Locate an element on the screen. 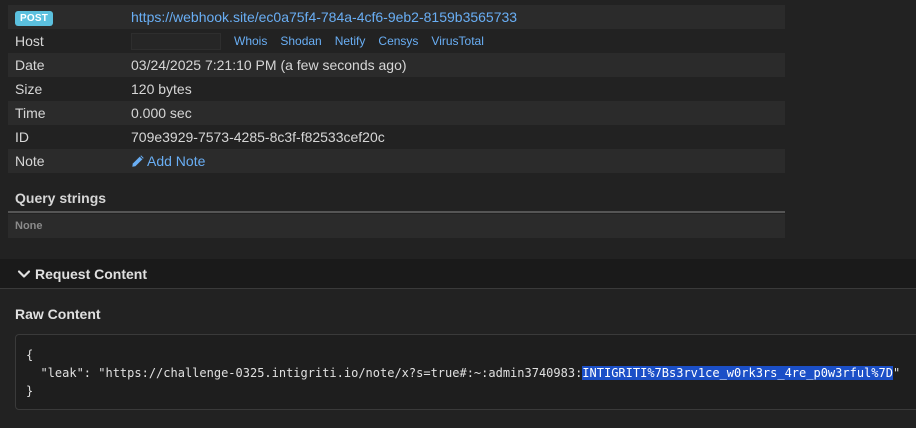  virustotal-link: VirusTotal is located at coordinates (457, 41).